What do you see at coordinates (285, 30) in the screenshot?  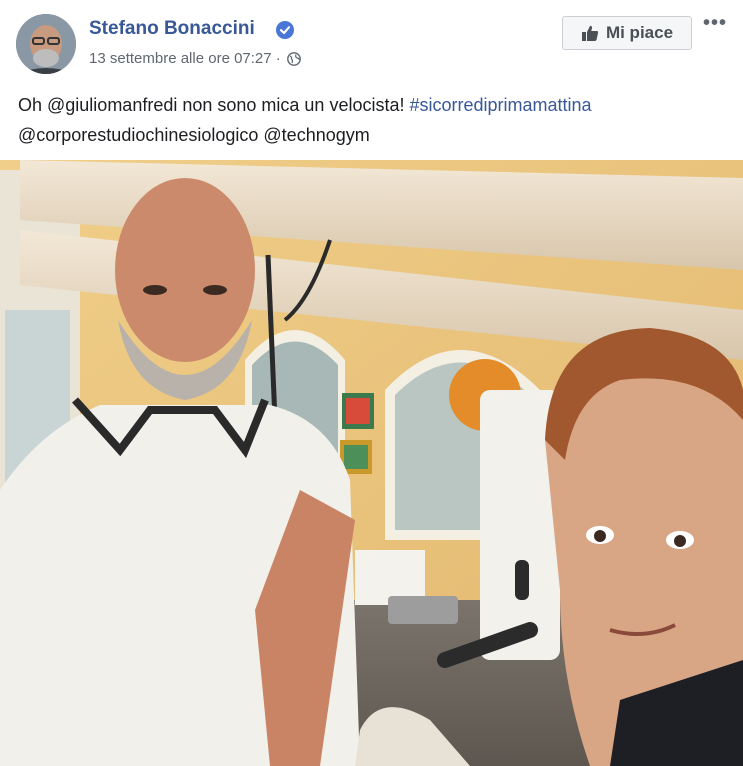 I see `verified-badge-icon` at bounding box center [285, 30].